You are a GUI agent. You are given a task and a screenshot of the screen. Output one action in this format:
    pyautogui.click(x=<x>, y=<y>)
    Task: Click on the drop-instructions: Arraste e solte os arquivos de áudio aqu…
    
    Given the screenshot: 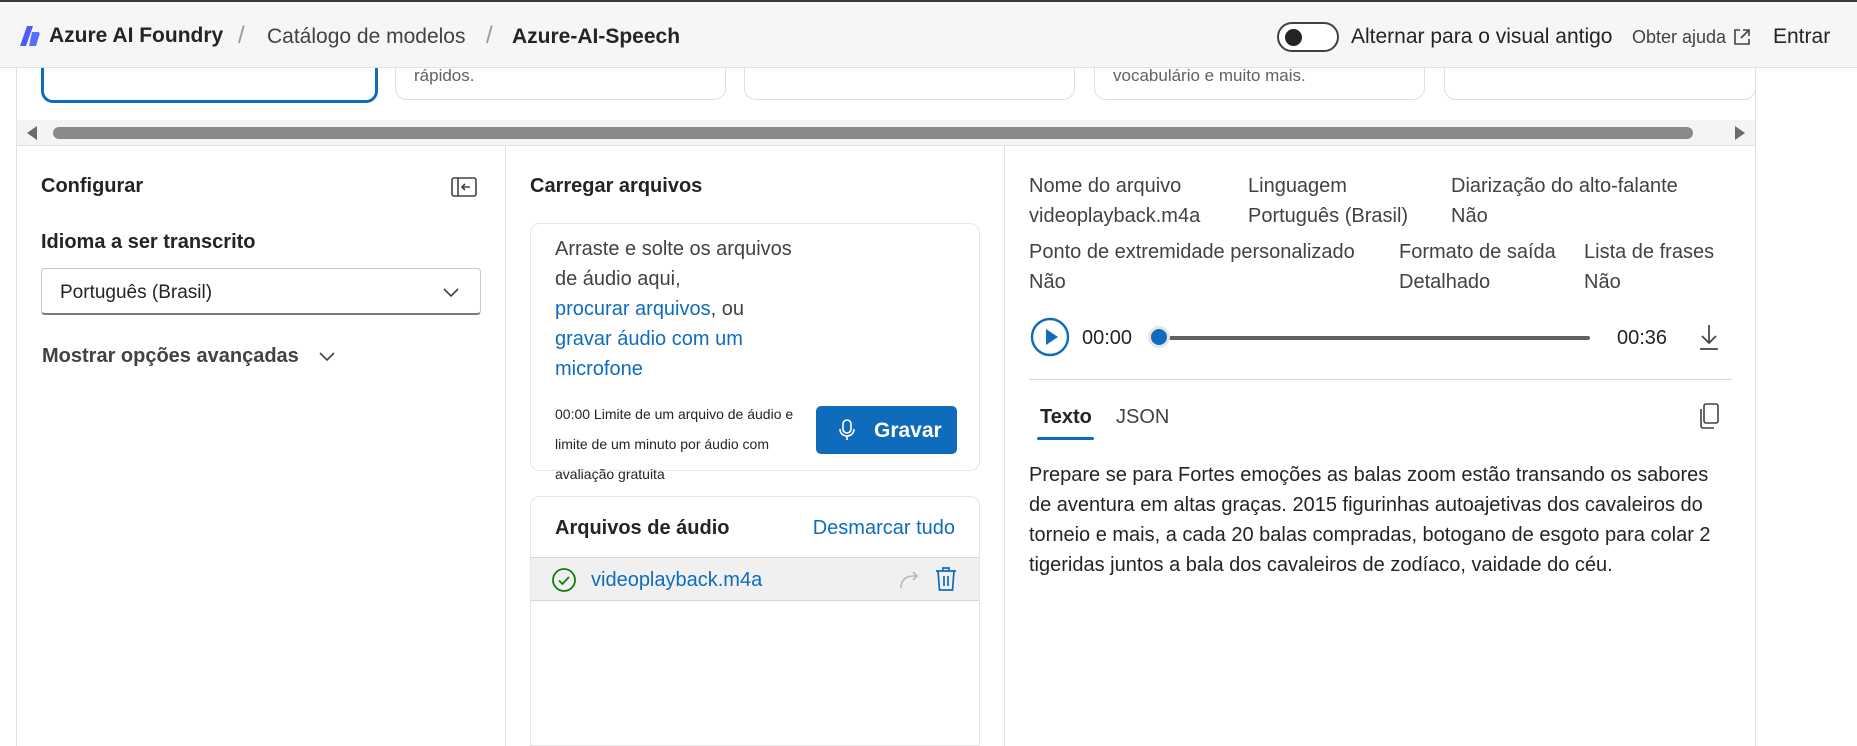 What is the action you would take?
    pyautogui.click(x=685, y=309)
    